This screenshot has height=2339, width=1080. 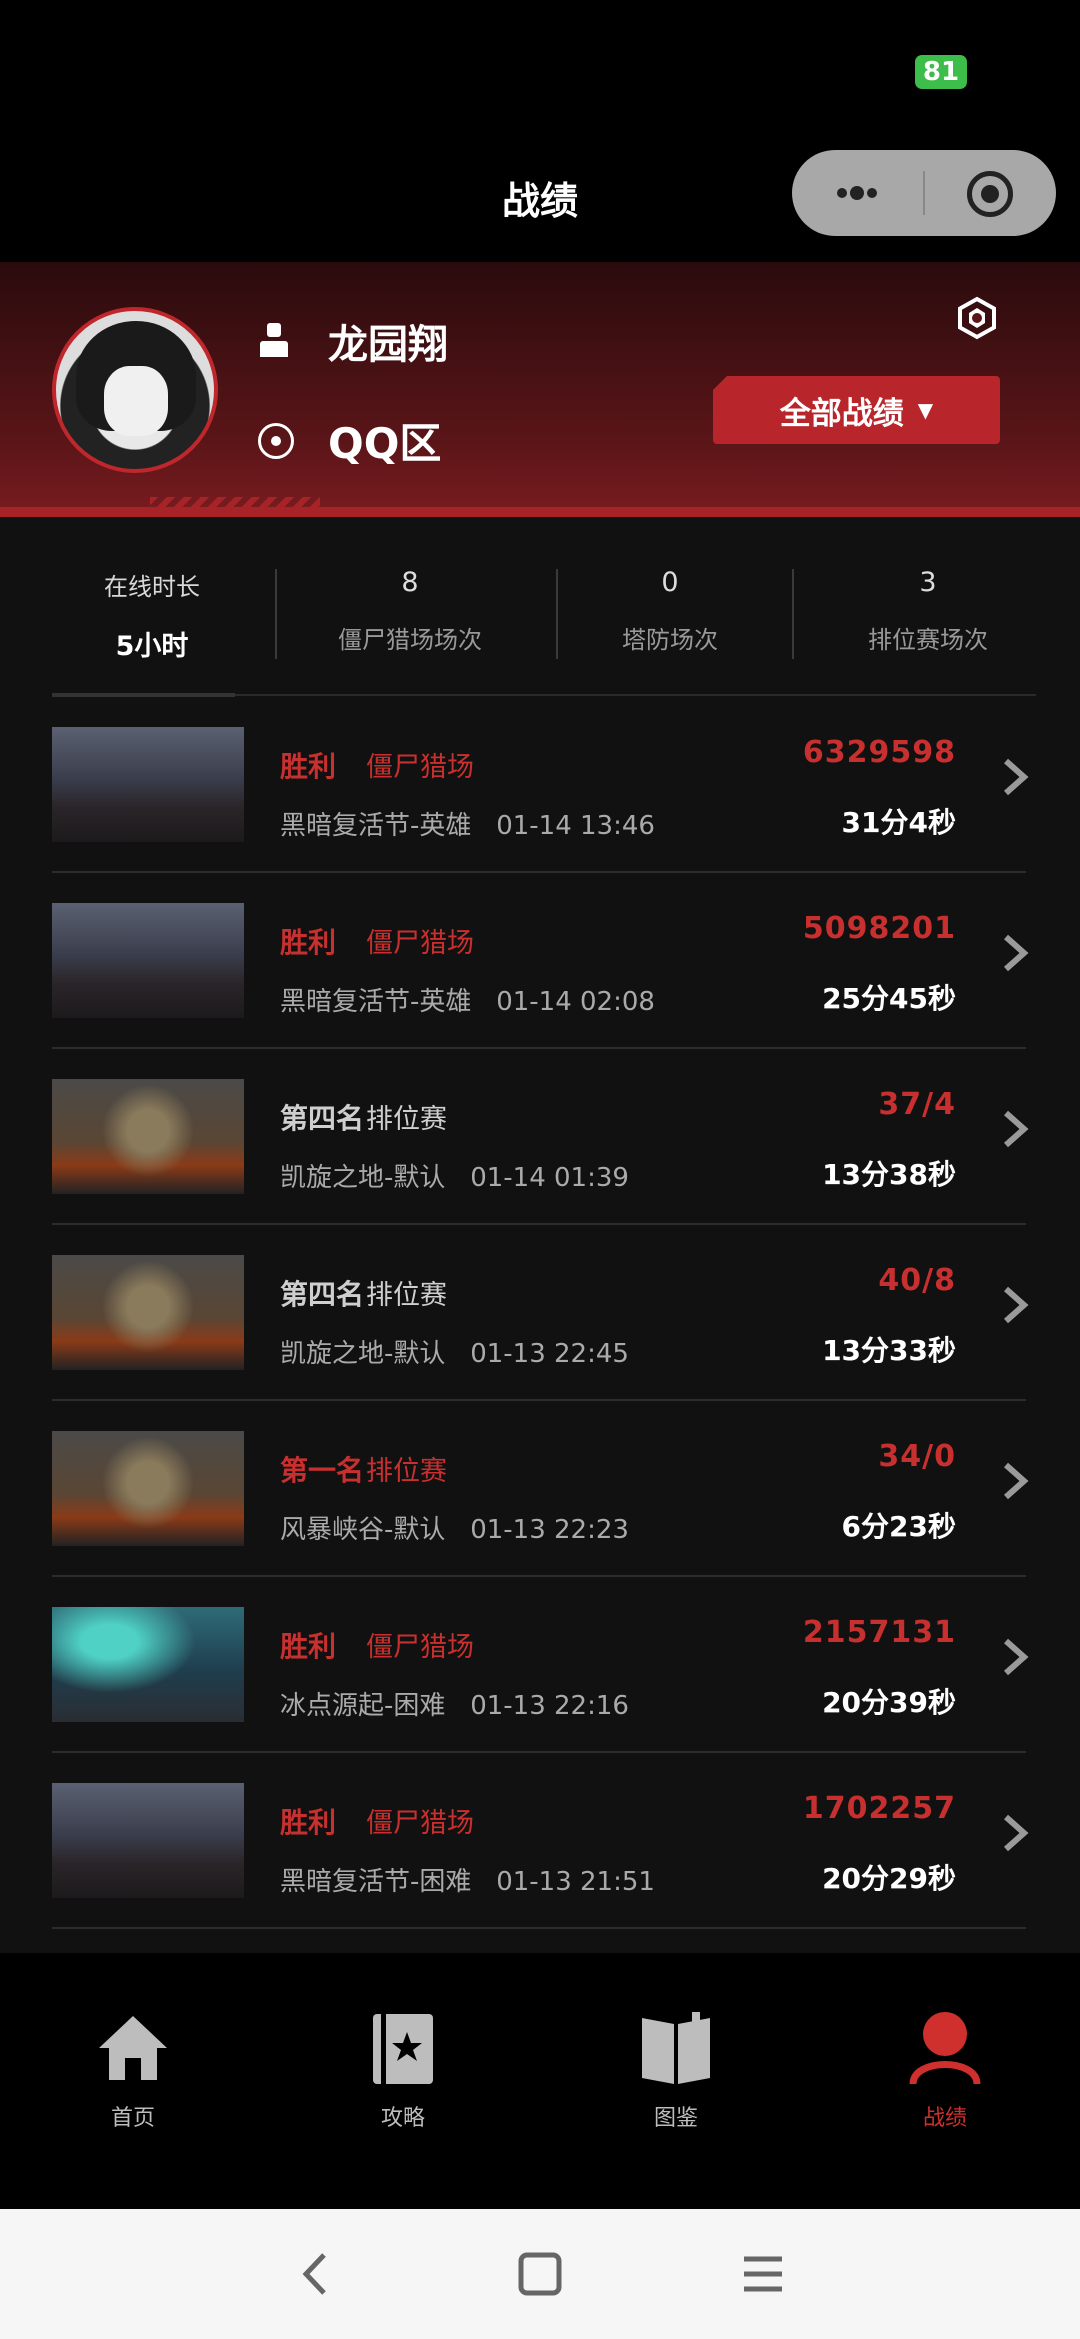 What do you see at coordinates (928, 611) in the screenshot?
I see `stat-ranked: 3 排位赛场次` at bounding box center [928, 611].